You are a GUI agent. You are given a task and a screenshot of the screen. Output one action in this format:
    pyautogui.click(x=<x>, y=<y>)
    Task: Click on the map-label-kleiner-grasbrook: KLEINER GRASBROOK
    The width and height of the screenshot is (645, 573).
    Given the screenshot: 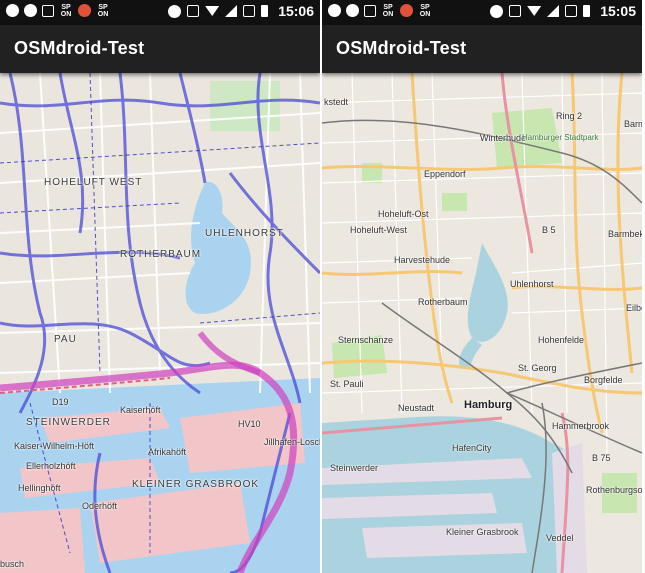 What is the action you would take?
    pyautogui.click(x=196, y=484)
    